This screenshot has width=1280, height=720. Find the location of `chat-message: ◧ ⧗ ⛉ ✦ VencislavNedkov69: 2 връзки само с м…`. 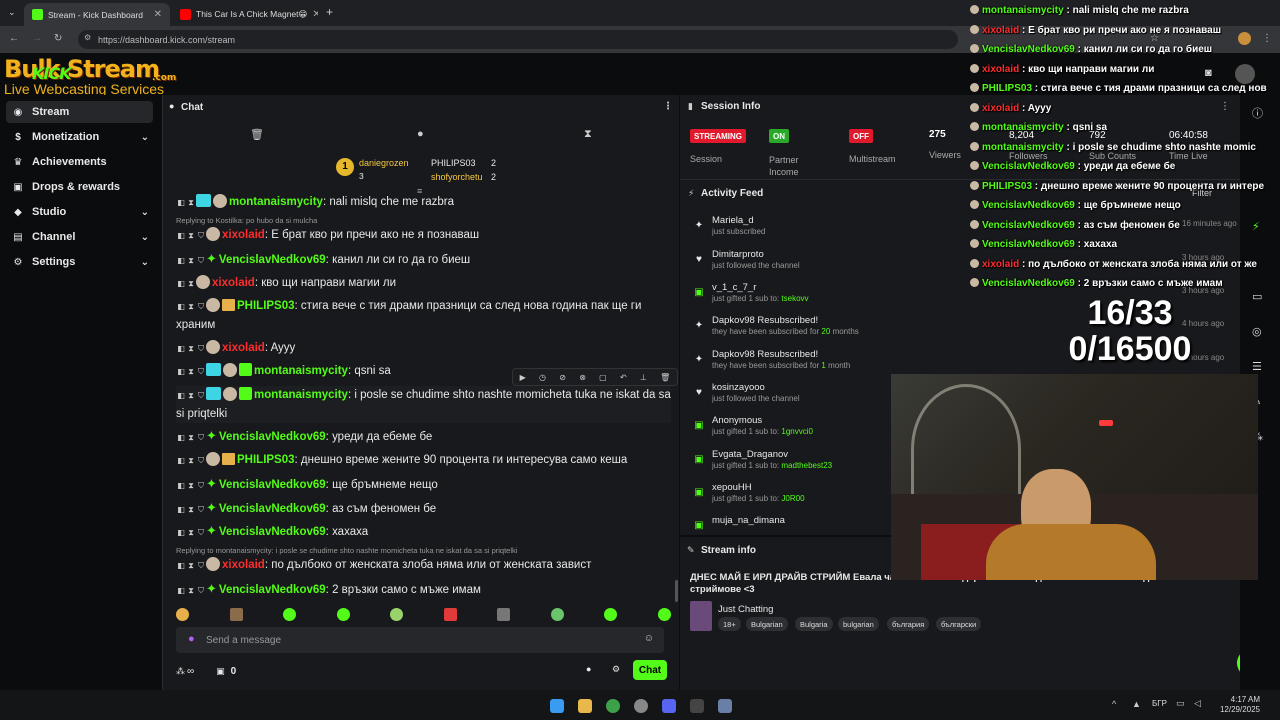

chat-message: ◧ ⧗ ⛉ ✦ VencislavNedkov69: 2 връзки само с м… is located at coordinates (423, 590).